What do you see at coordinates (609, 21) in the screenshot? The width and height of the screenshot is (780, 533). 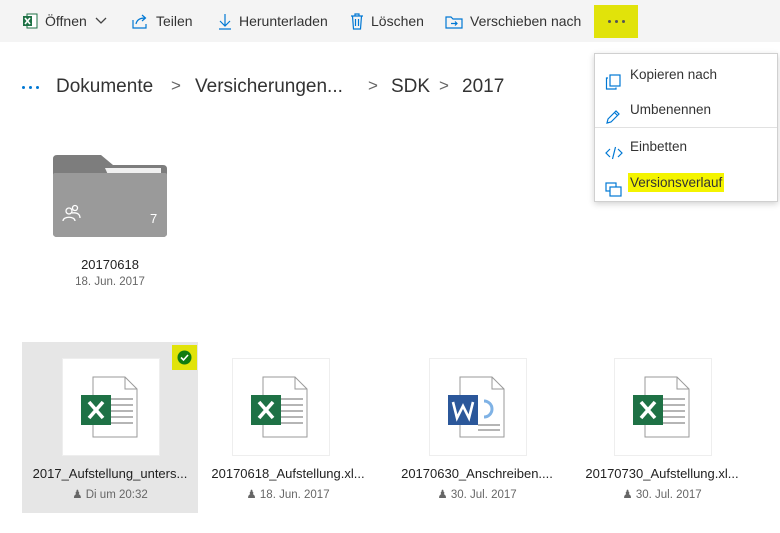 I see `more-icon` at bounding box center [609, 21].